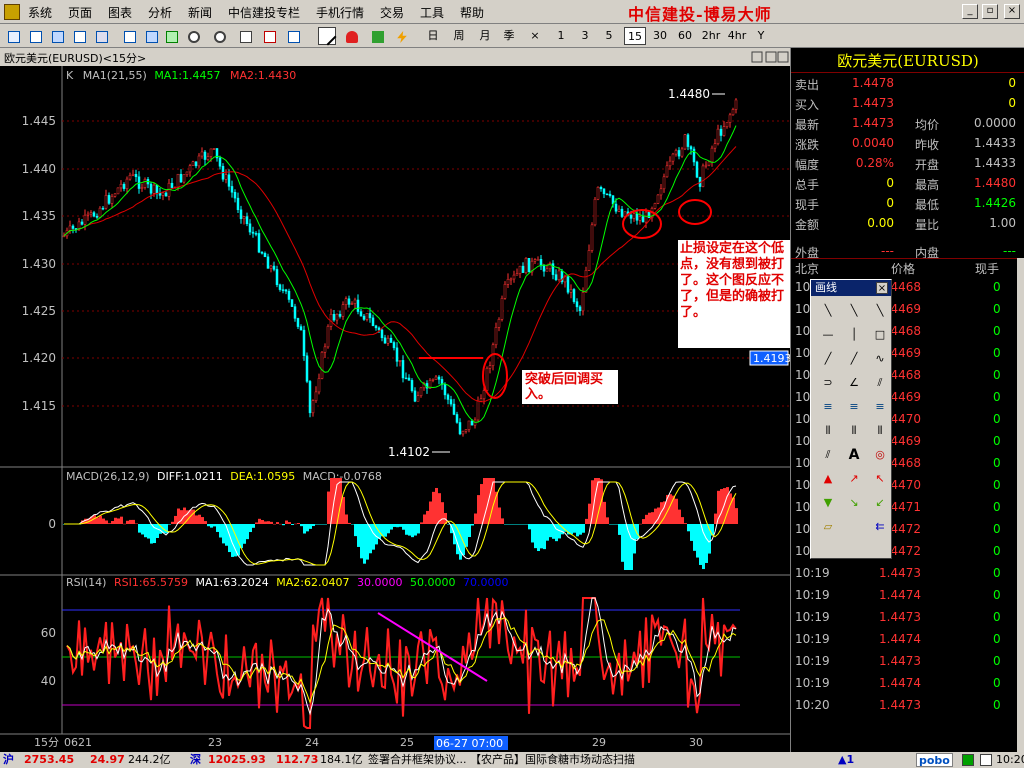 The width and height of the screenshot is (1024, 768). What do you see at coordinates (327, 36) in the screenshot?
I see `draw-line-icon` at bounding box center [327, 36].